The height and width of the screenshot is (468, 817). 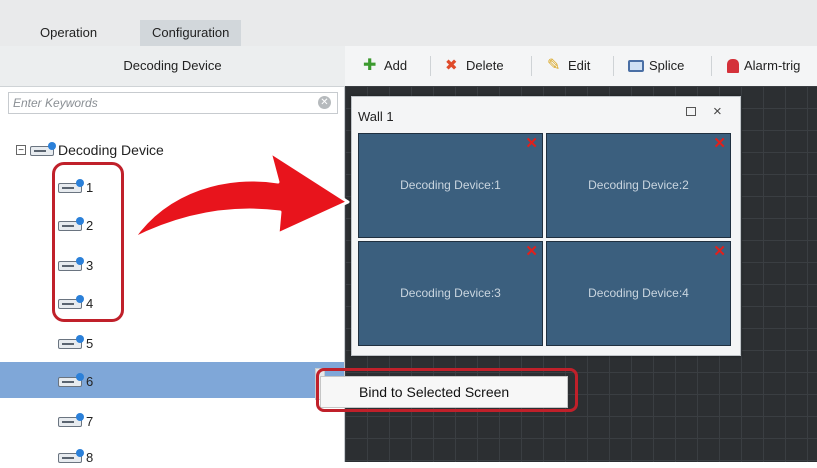 I want to click on tree-item-8: 8, so click(x=198, y=457).